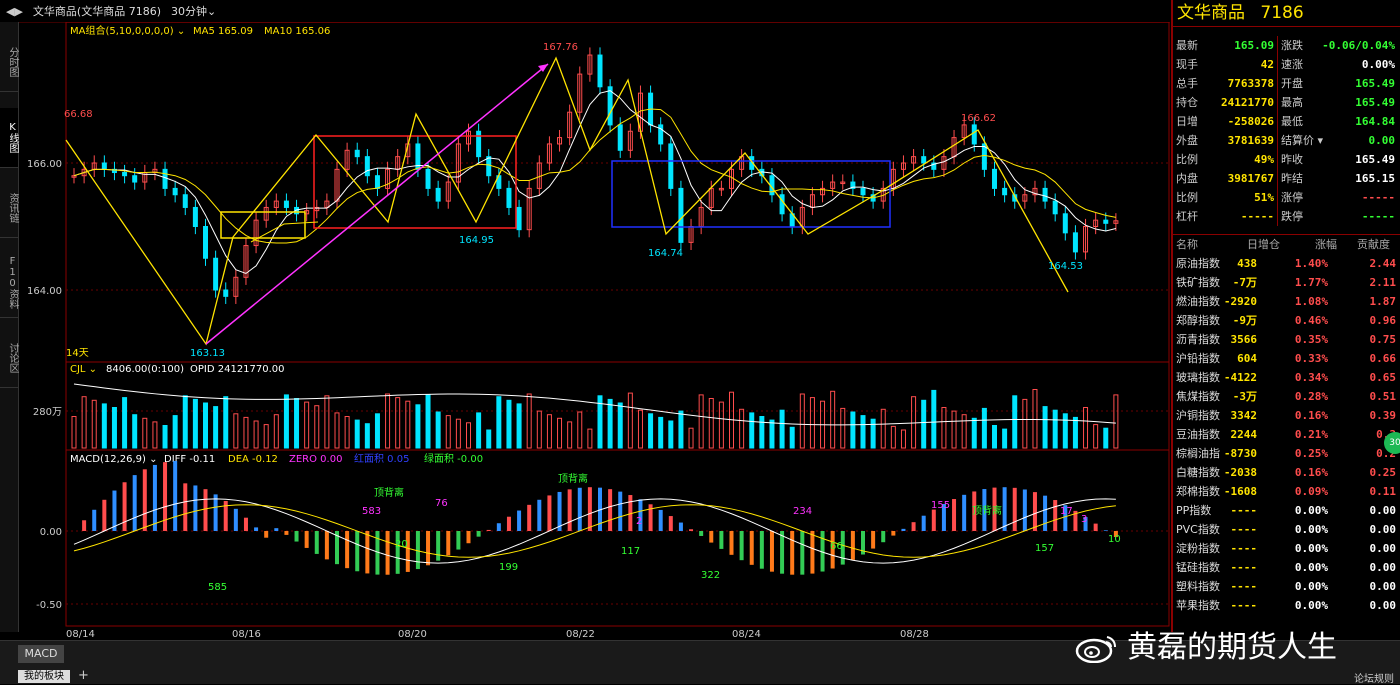  Describe the element at coordinates (1286, 548) in the screenshot. I see `ranking-row: 淀粉指数 ---- 0.00% 0.00` at that location.